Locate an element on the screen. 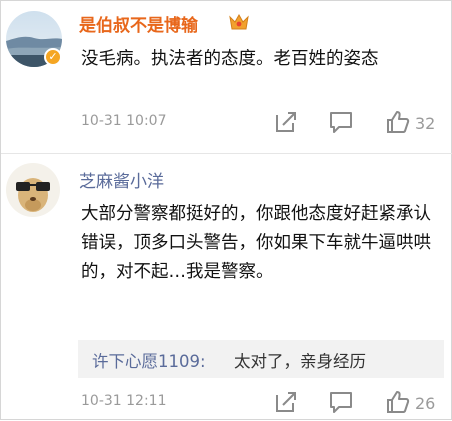  comment-meta: 10-31 12:11 26 is located at coordinates (226, 404).